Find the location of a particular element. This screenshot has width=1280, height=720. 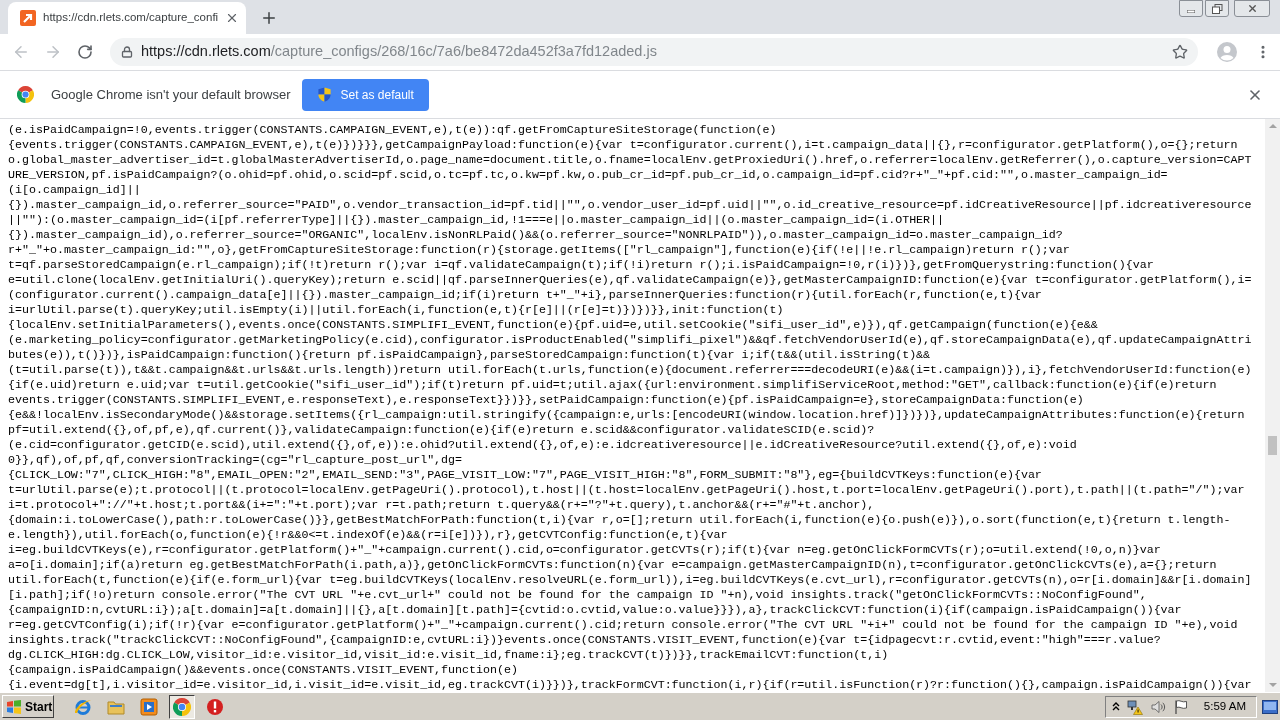

code-line: (i[o.campaign_id]|| is located at coordinates (75, 189).